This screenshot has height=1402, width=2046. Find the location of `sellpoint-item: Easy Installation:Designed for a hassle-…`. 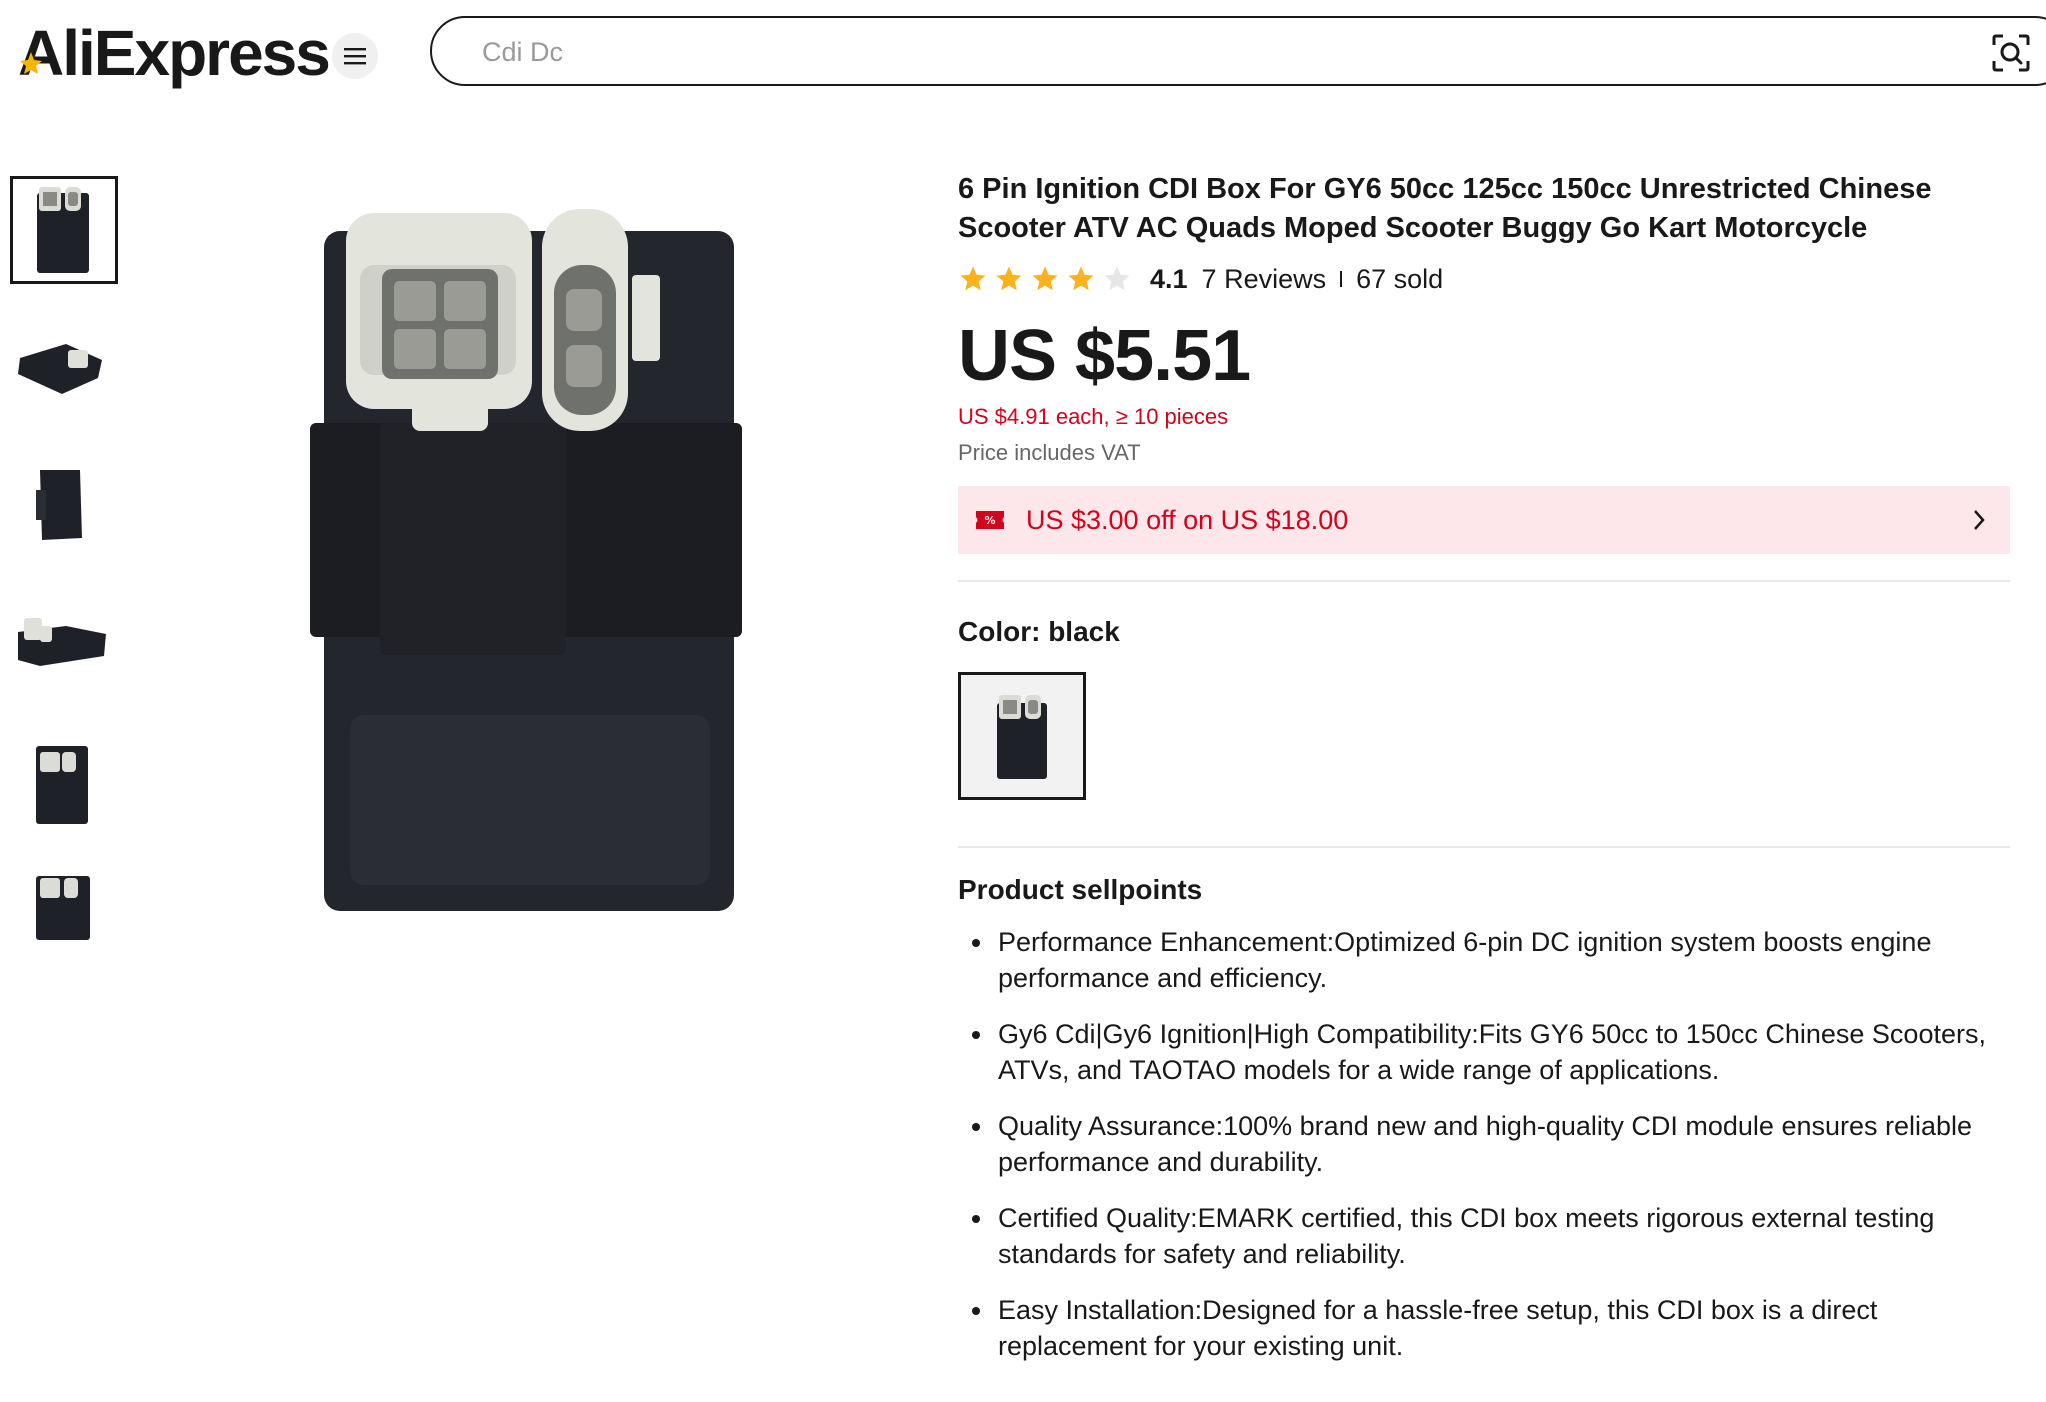

sellpoint-item: Easy Installation:Designed for a hassle-… is located at coordinates (1485, 1328).